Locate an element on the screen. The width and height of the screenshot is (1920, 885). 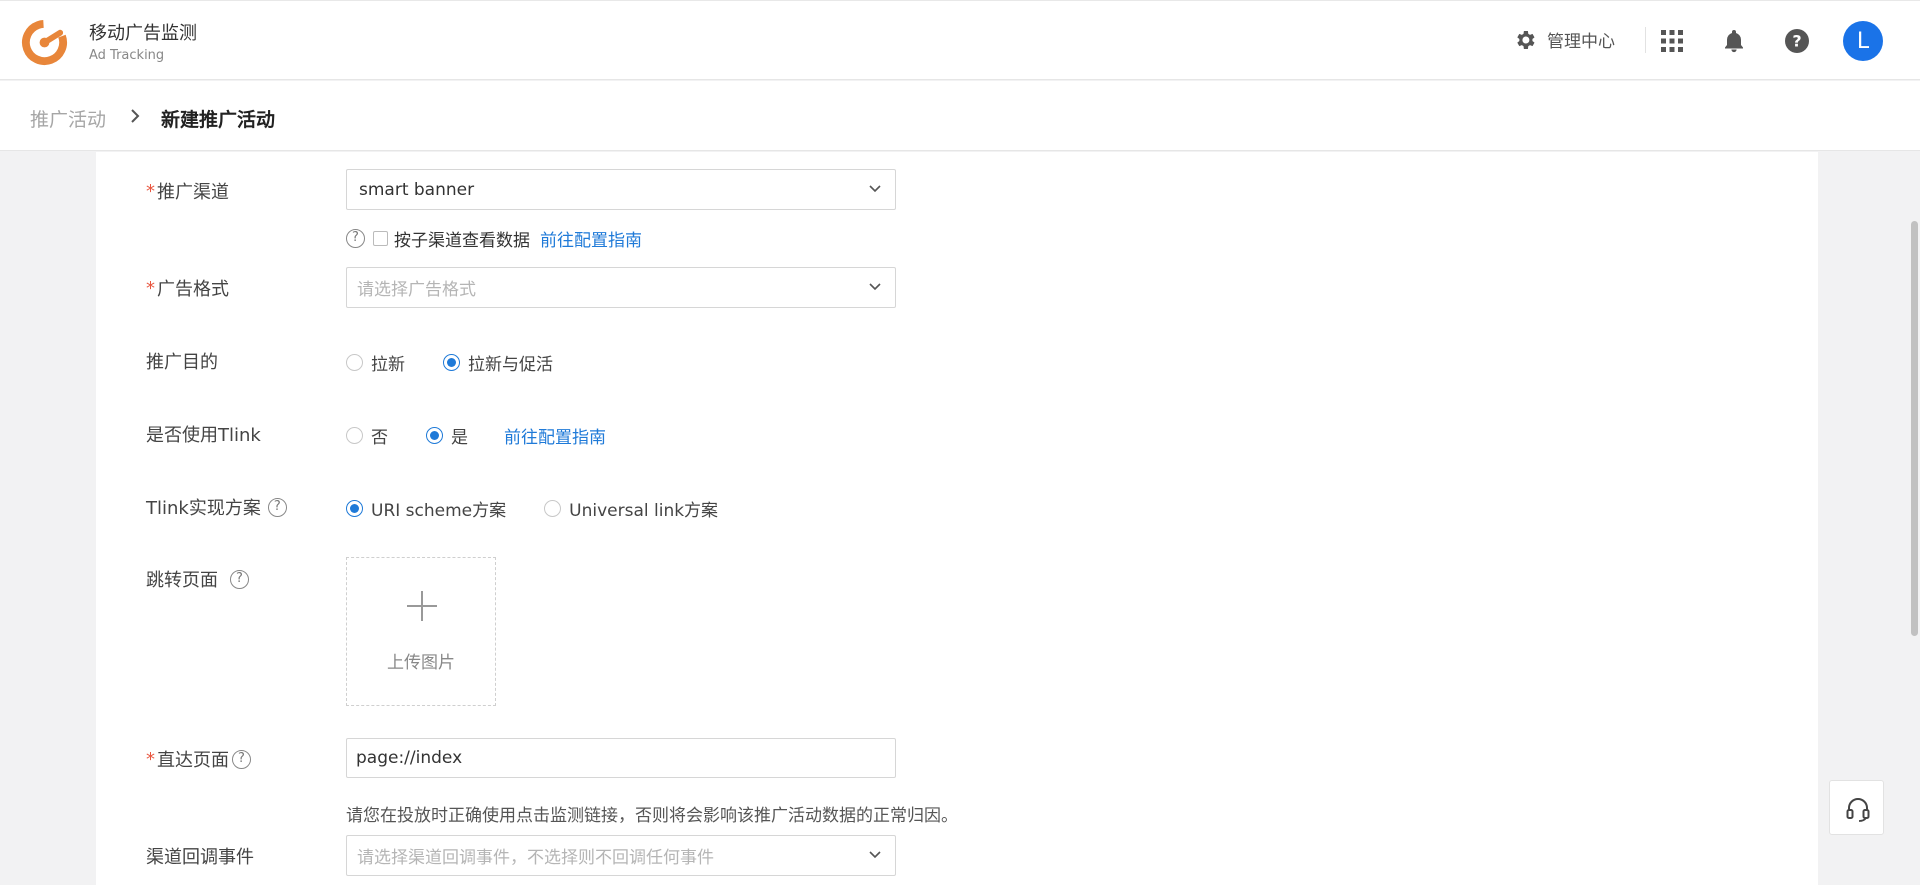
upload-image-button: 上传图片 is located at coordinates (421, 631).